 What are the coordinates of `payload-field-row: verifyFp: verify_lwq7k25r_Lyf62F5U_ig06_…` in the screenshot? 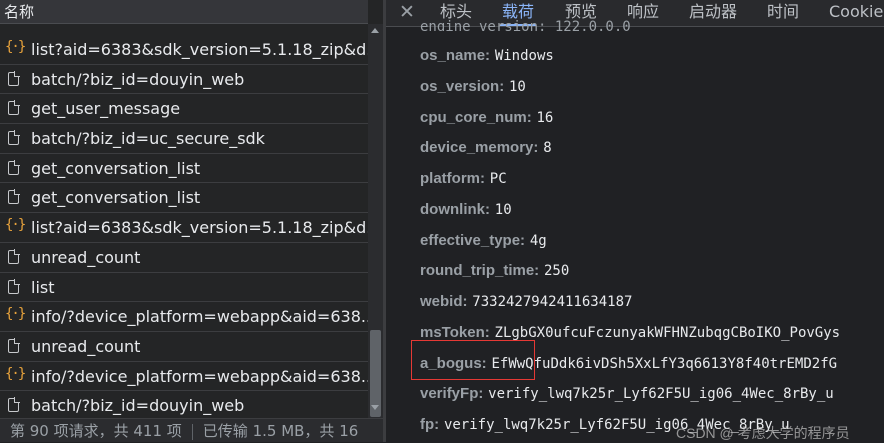 It's located at (627, 393).